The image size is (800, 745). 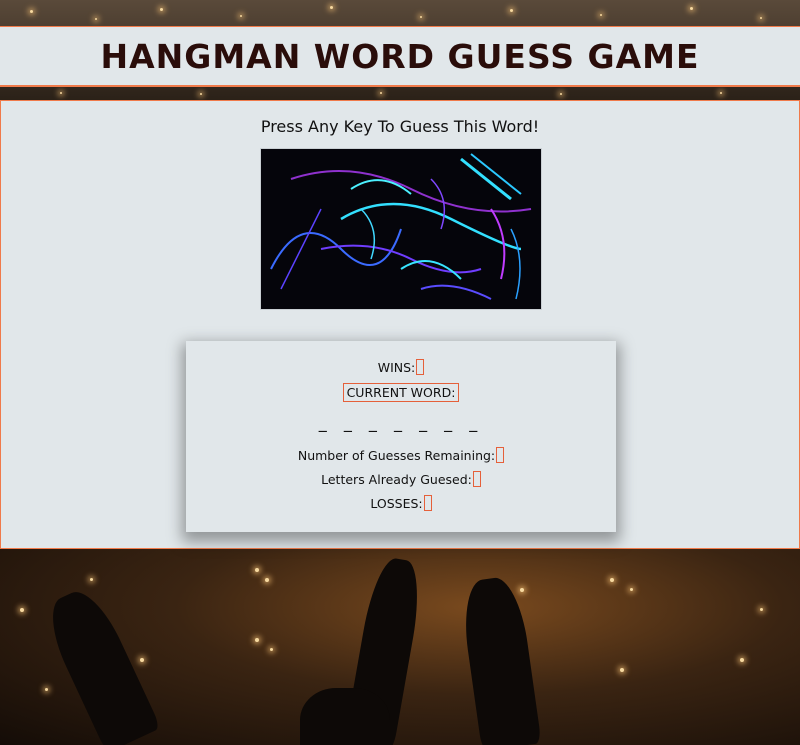 I want to click on wins-row: WINS:, so click(x=401, y=367).